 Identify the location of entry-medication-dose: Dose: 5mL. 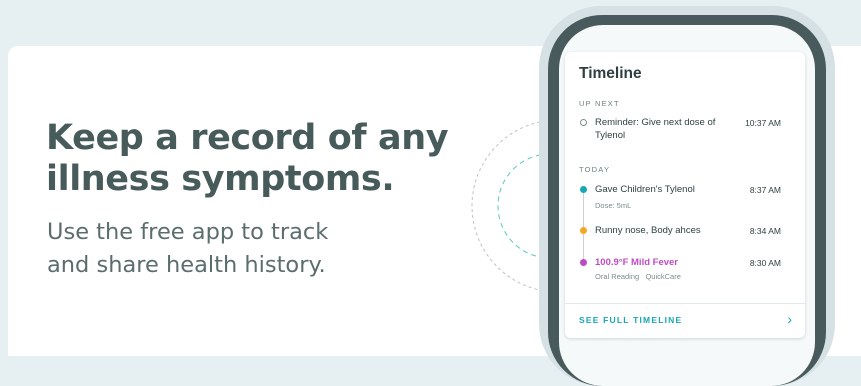
(613, 205).